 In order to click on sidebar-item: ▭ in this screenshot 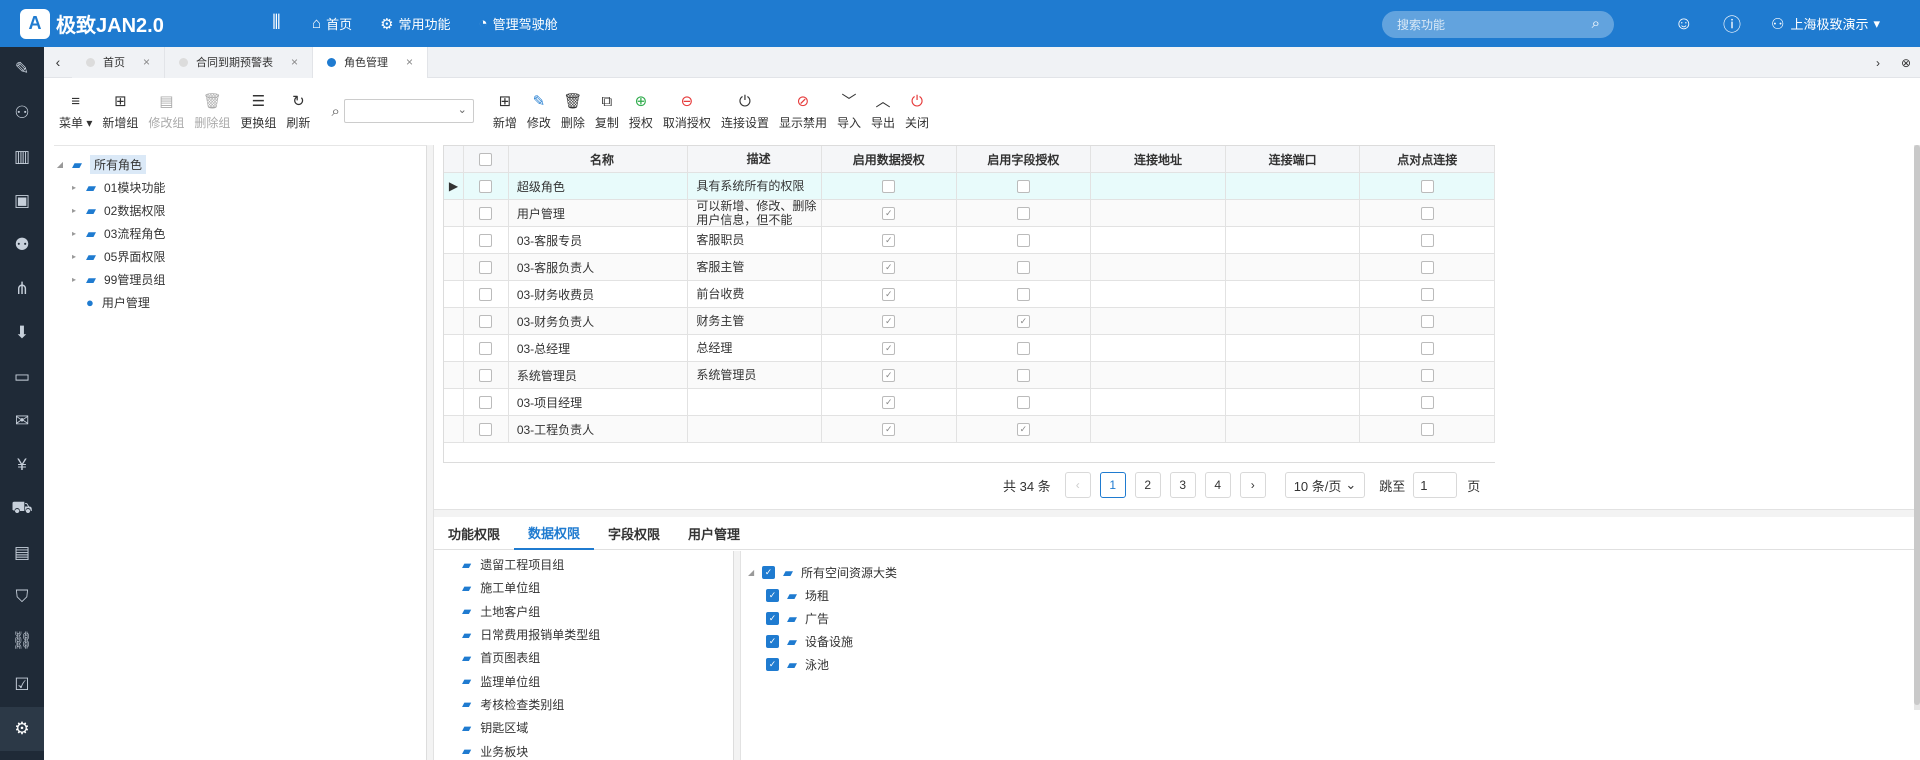, I will do `click(22, 377)`.